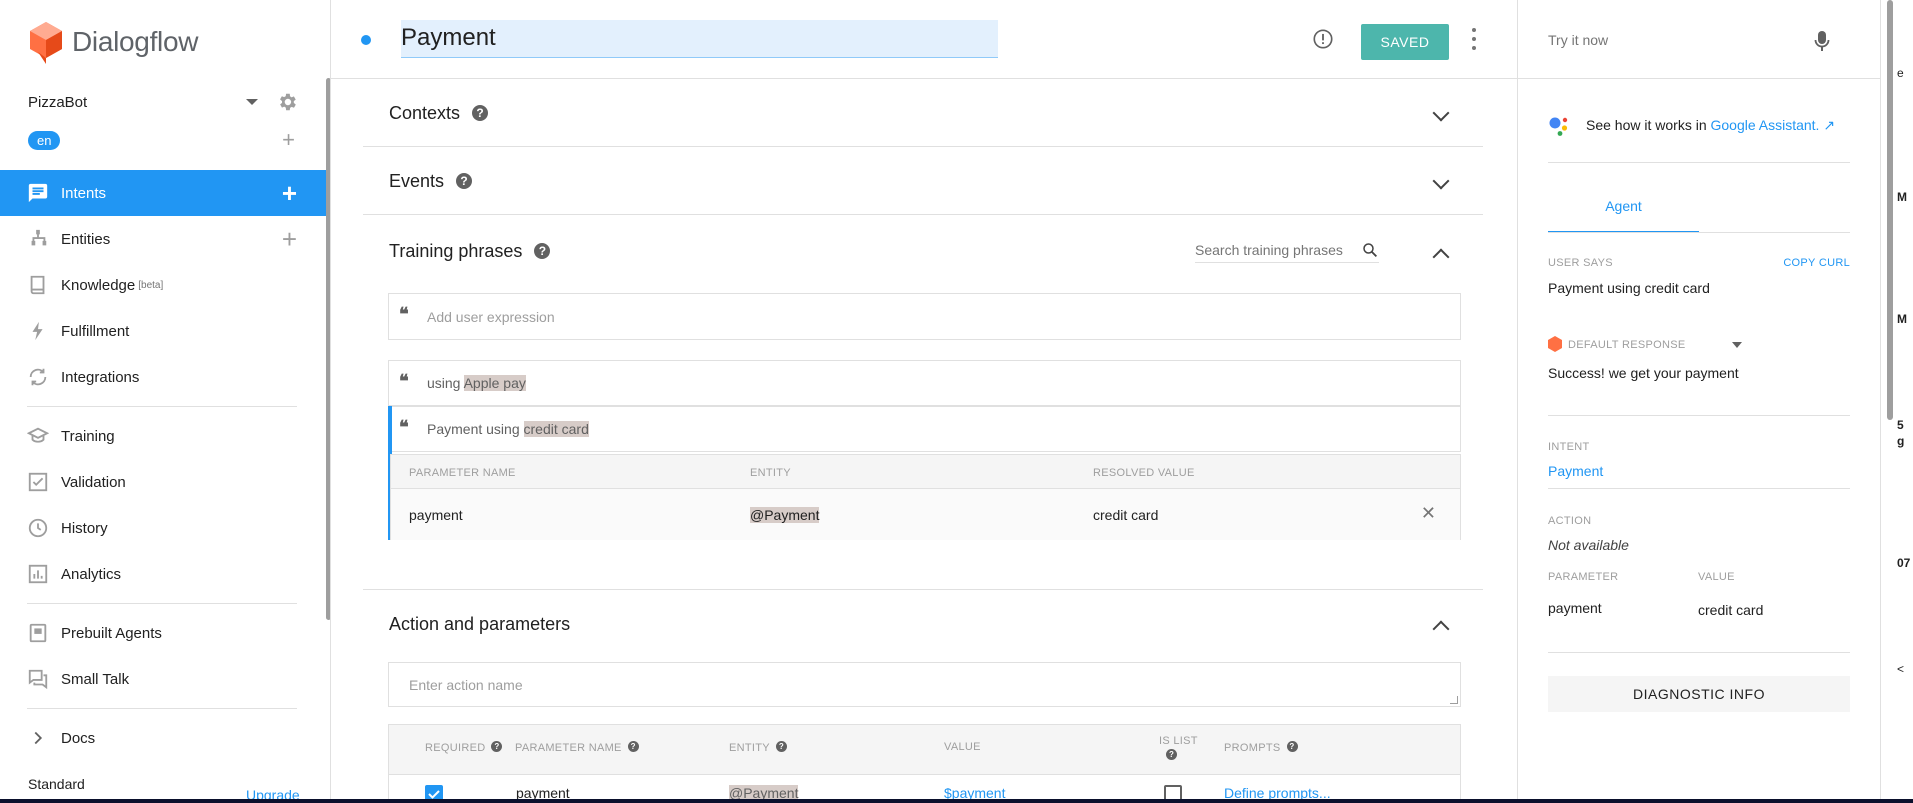 The image size is (1913, 803). What do you see at coordinates (924, 383) in the screenshot?
I see `training-phrase-row: ❝ using Apple pay` at bounding box center [924, 383].